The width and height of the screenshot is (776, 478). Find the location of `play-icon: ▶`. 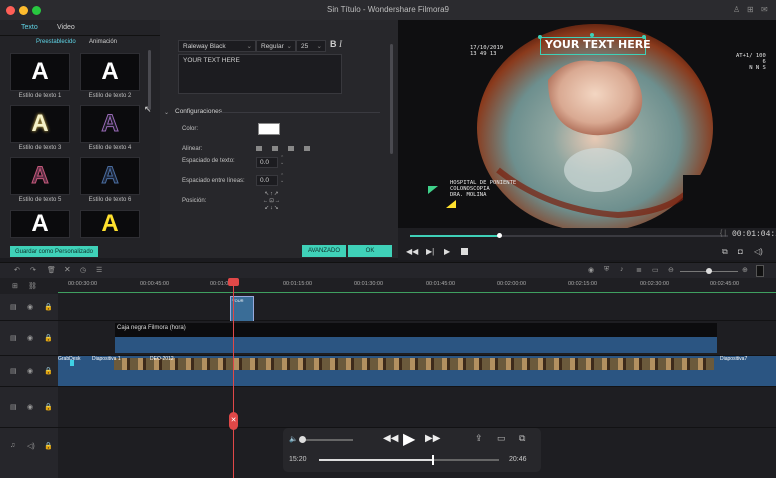

play-icon: ▶ is located at coordinates (447, 251).